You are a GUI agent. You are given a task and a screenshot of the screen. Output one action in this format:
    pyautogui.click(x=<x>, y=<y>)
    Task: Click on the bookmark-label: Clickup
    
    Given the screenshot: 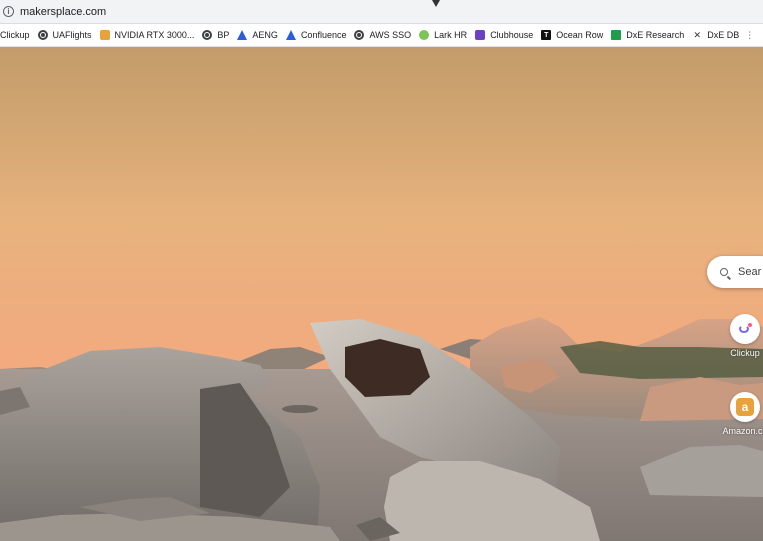 What is the action you would take?
    pyautogui.click(x=15, y=35)
    